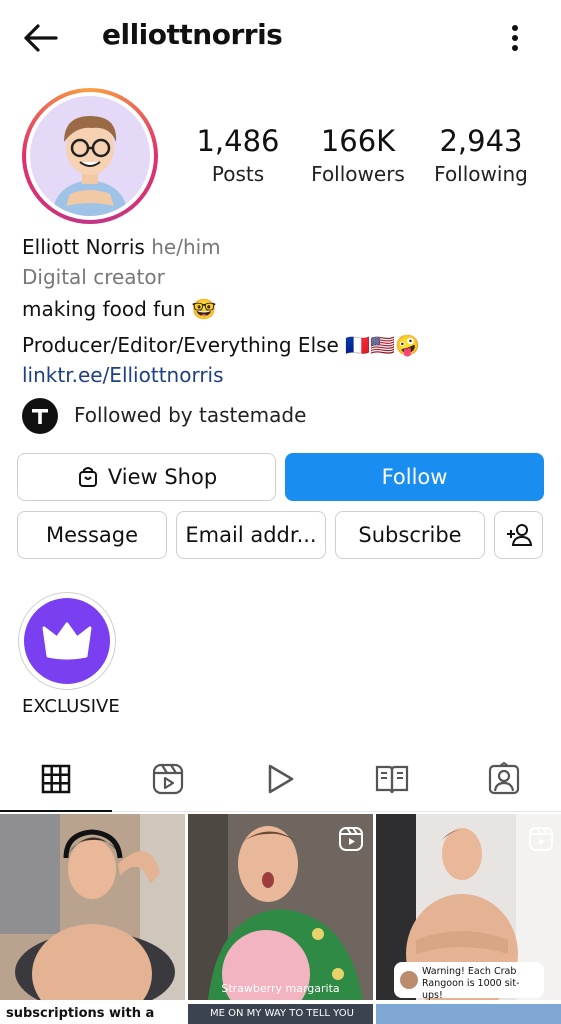  I want to click on bio-link: linktr.ee/Elliottnorris, so click(282, 375).